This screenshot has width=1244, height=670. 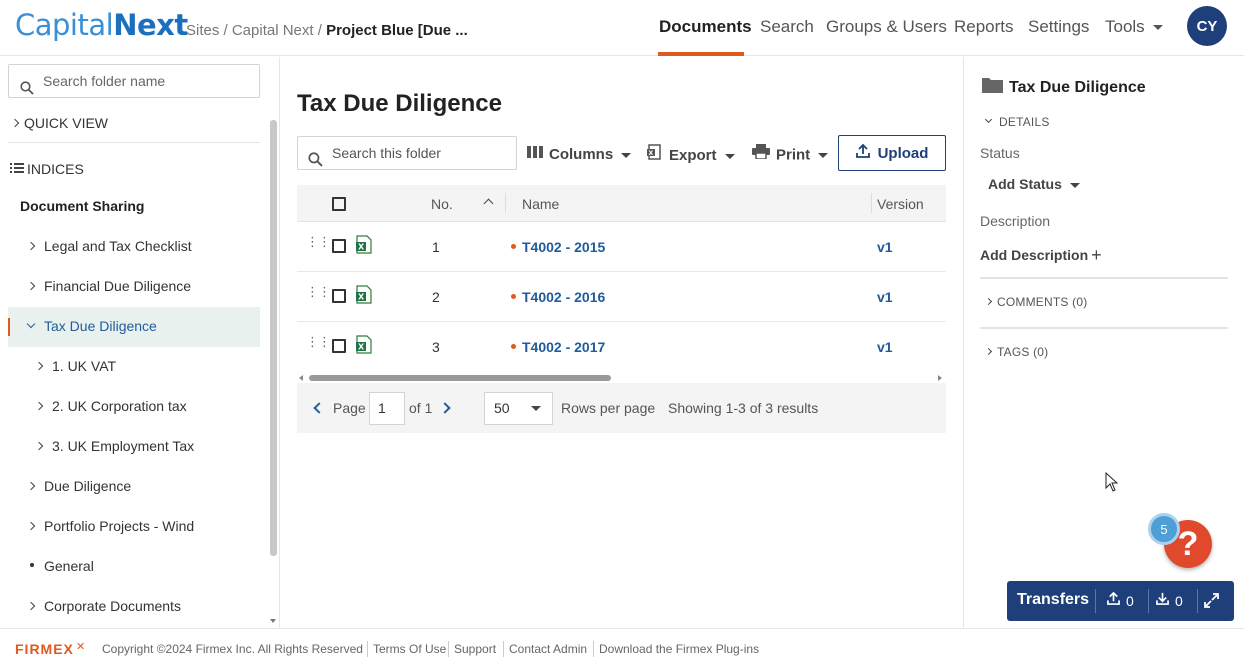 I want to click on next-page-icon, so click(x=445, y=408).